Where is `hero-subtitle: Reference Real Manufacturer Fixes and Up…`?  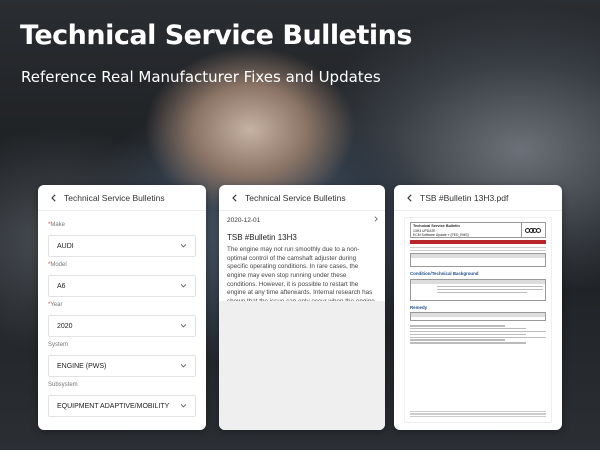
hero-subtitle: Reference Real Manufacturer Fixes and Up… is located at coordinates (201, 77).